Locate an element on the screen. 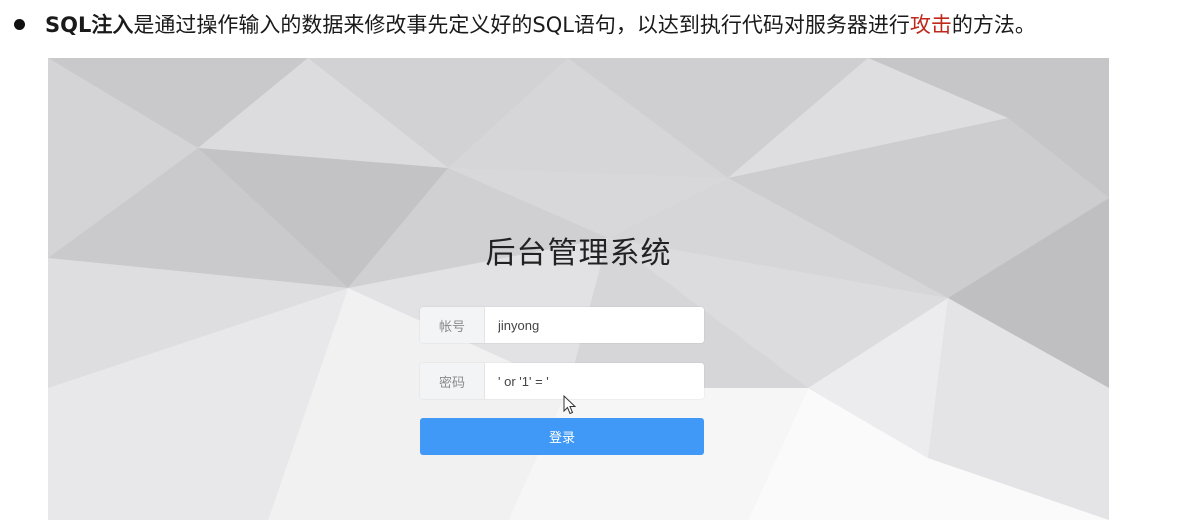 This screenshot has height=520, width=1189. caption-text-end: 的方法。 is located at coordinates (993, 25).